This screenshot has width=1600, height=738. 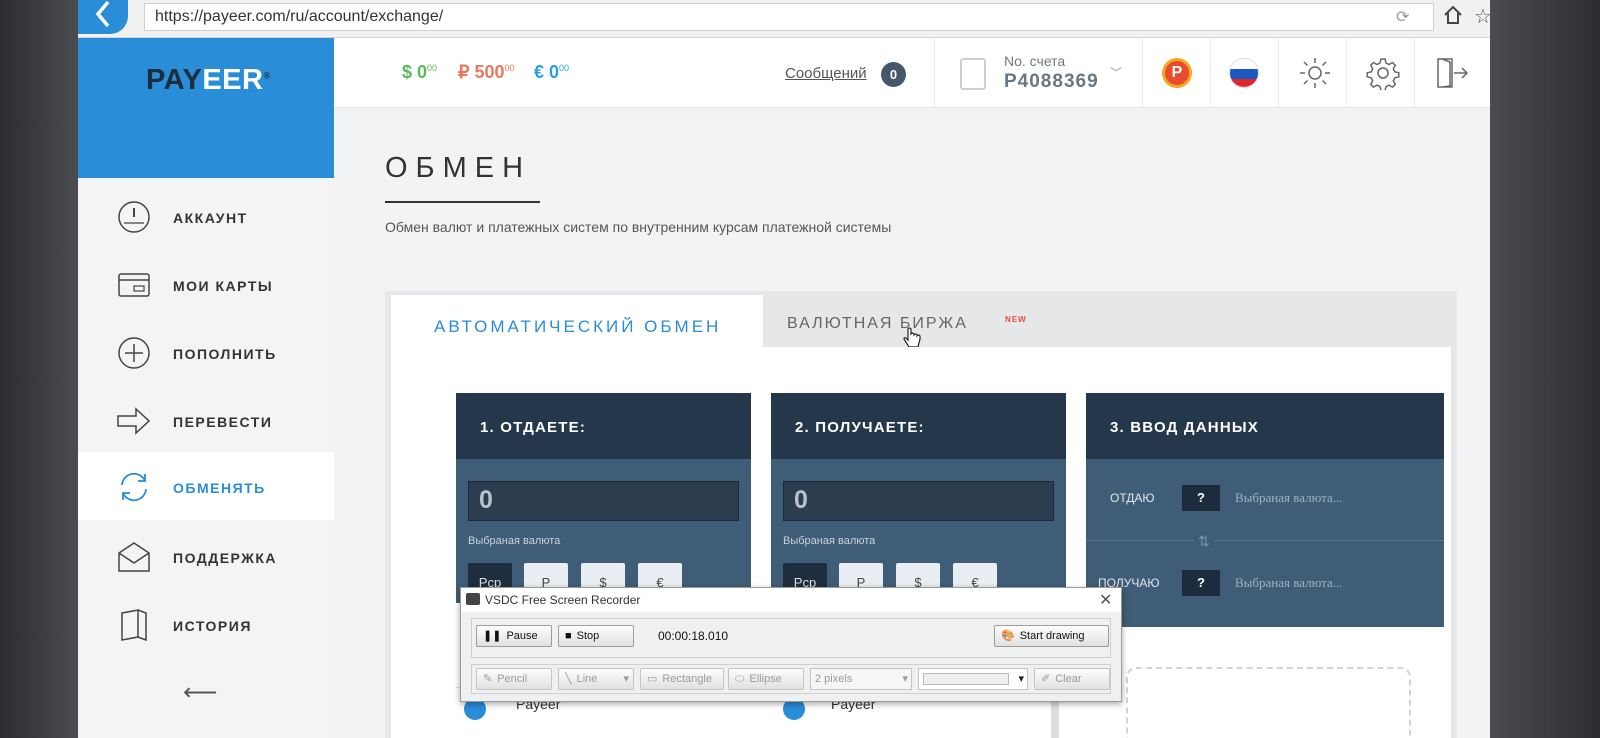 I want to click on url-input: https://payeer.com/ru/account/exchange/, so click(x=789, y=17).